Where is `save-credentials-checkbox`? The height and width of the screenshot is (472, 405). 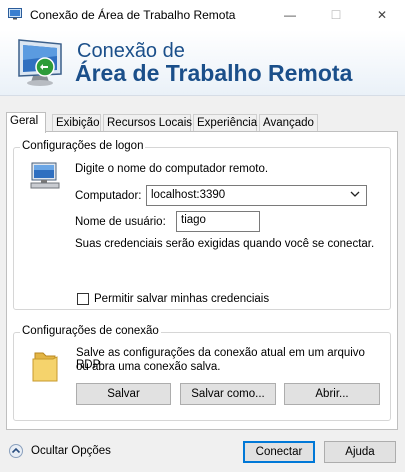 save-credentials-checkbox is located at coordinates (83, 299).